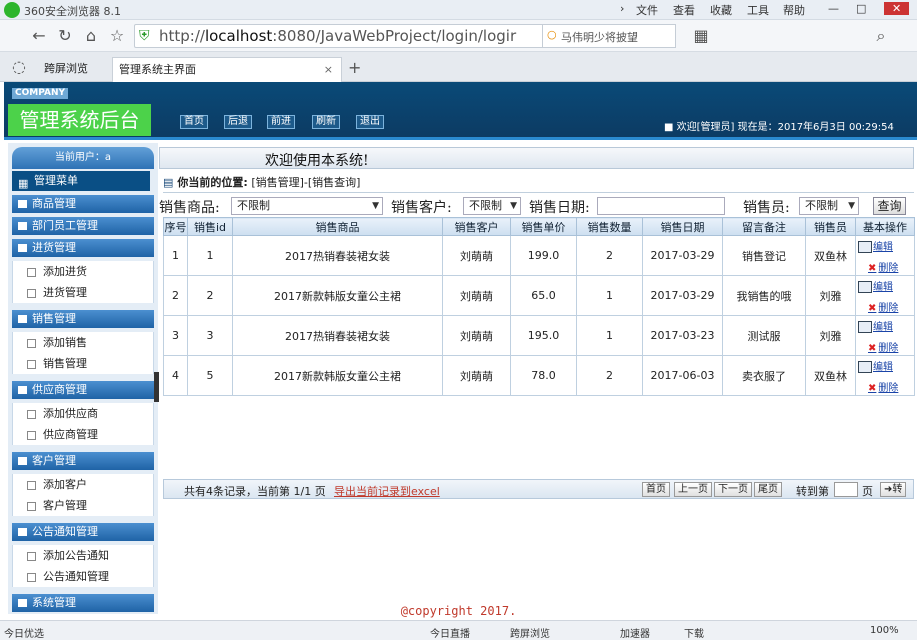  I want to click on sidebar-group: 供应商管理, so click(83, 390).